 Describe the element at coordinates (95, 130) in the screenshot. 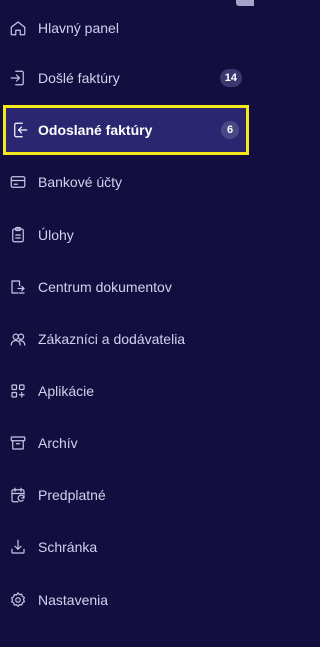

I see `sidebar-item-label: Odoslané faktúry` at that location.